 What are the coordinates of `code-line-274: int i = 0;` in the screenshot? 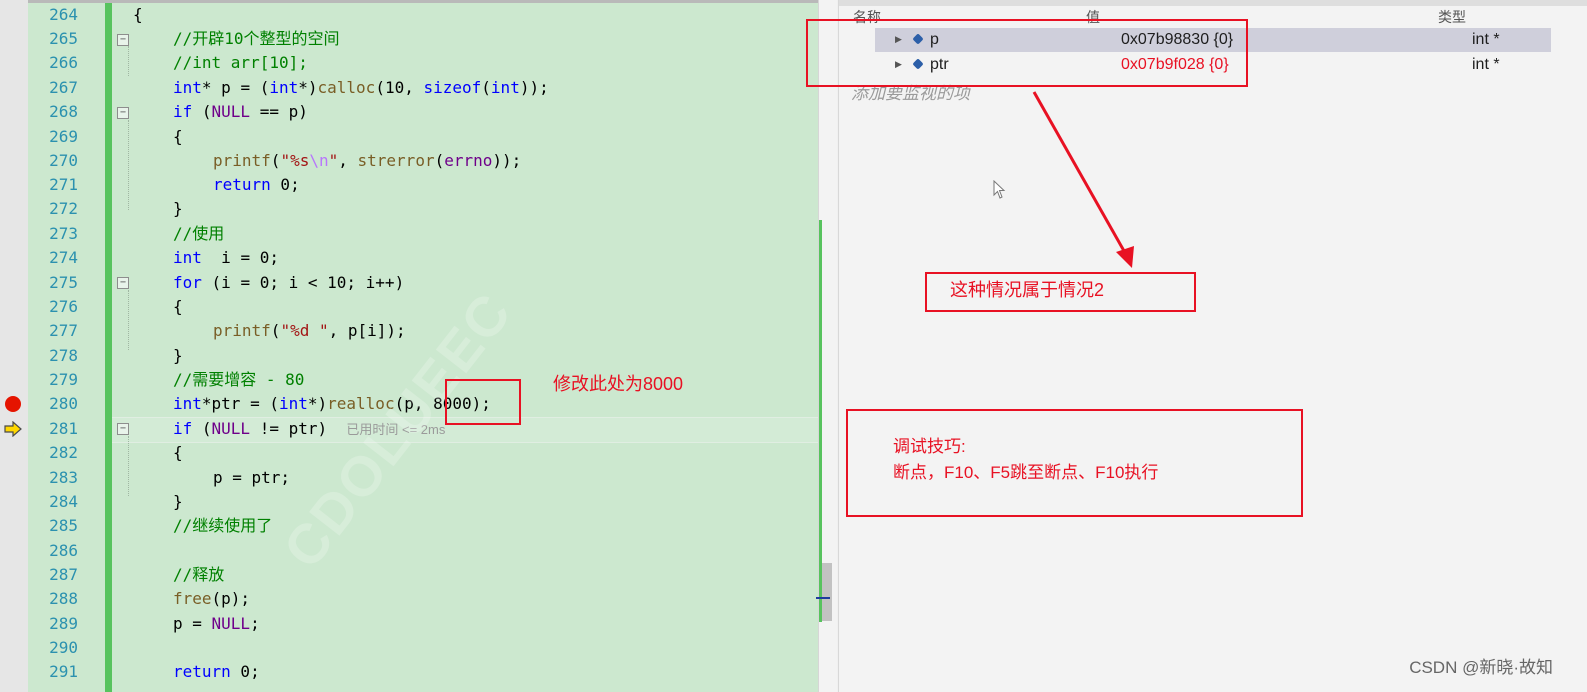 It's located at (226, 258).